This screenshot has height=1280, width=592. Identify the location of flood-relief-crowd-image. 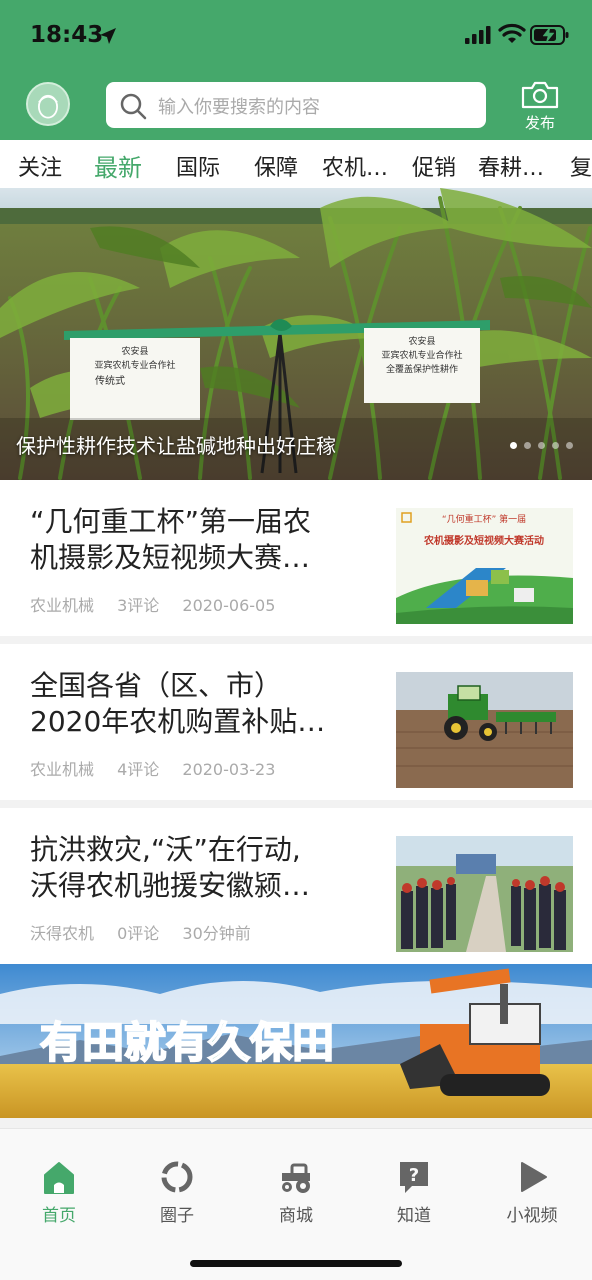
(484, 894).